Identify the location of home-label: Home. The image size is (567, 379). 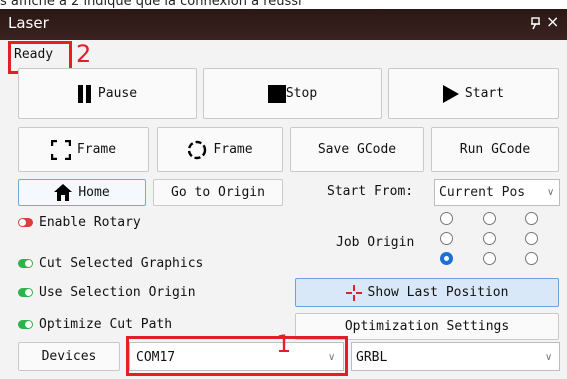
(94, 192).